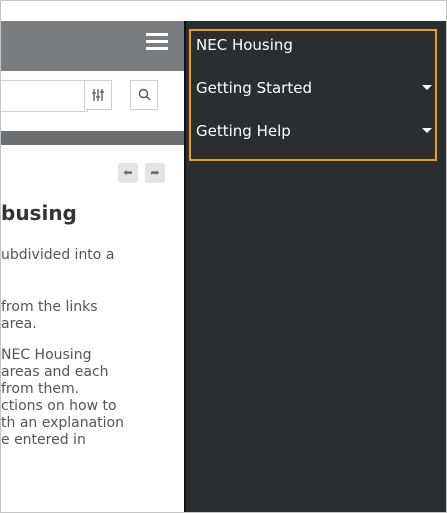 This screenshot has width=447, height=513. Describe the element at coordinates (59, 406) in the screenshot. I see `paragraph-line: ctions on how to` at that location.